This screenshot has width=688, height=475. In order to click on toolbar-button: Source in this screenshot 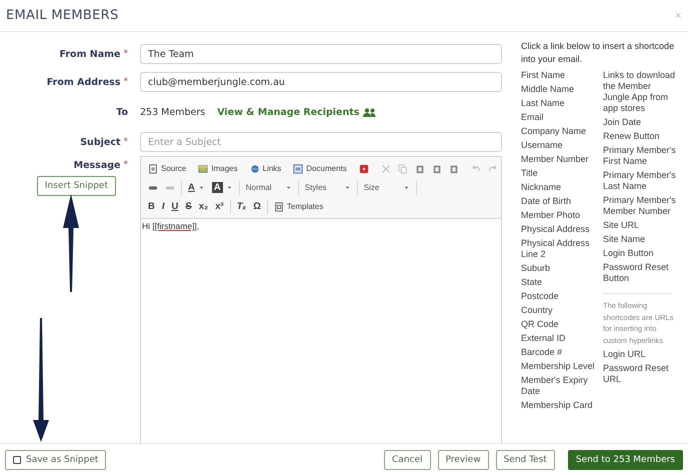, I will do `click(167, 168)`.